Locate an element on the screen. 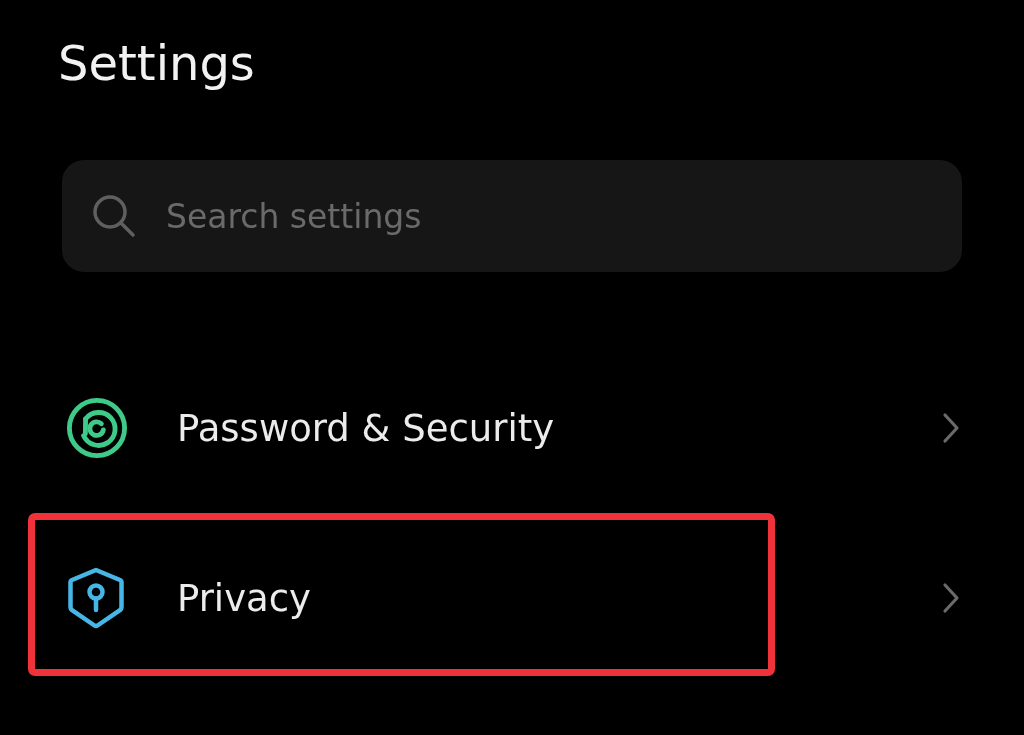 This screenshot has width=1024, height=735. search-field: Search settings is located at coordinates (512, 216).